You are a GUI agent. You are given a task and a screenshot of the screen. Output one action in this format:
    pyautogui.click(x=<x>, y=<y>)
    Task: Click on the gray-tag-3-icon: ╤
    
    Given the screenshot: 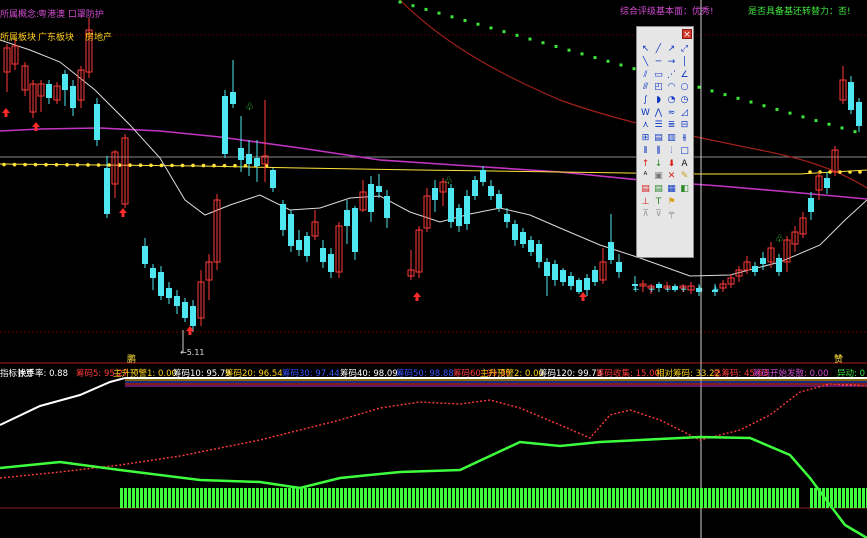 What is the action you would take?
    pyautogui.click(x=671, y=214)
    